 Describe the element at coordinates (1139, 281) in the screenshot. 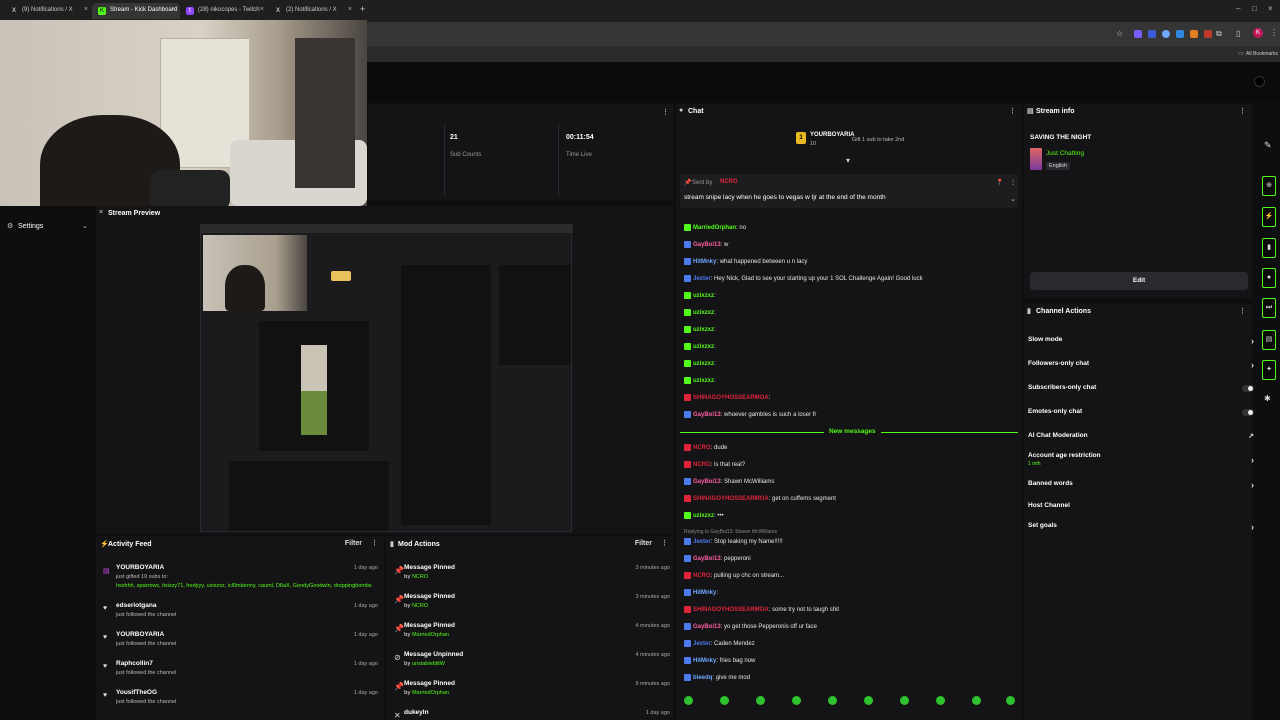

I see `edit-button: Edit` at that location.